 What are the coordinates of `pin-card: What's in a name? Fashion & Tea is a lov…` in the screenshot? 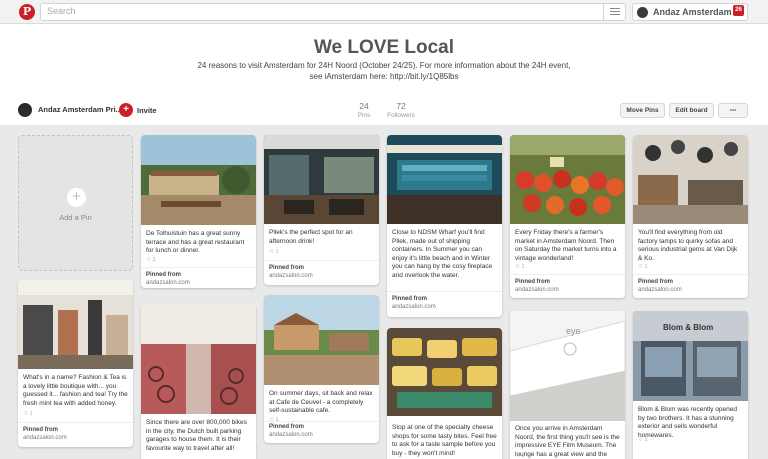 It's located at (75, 363).